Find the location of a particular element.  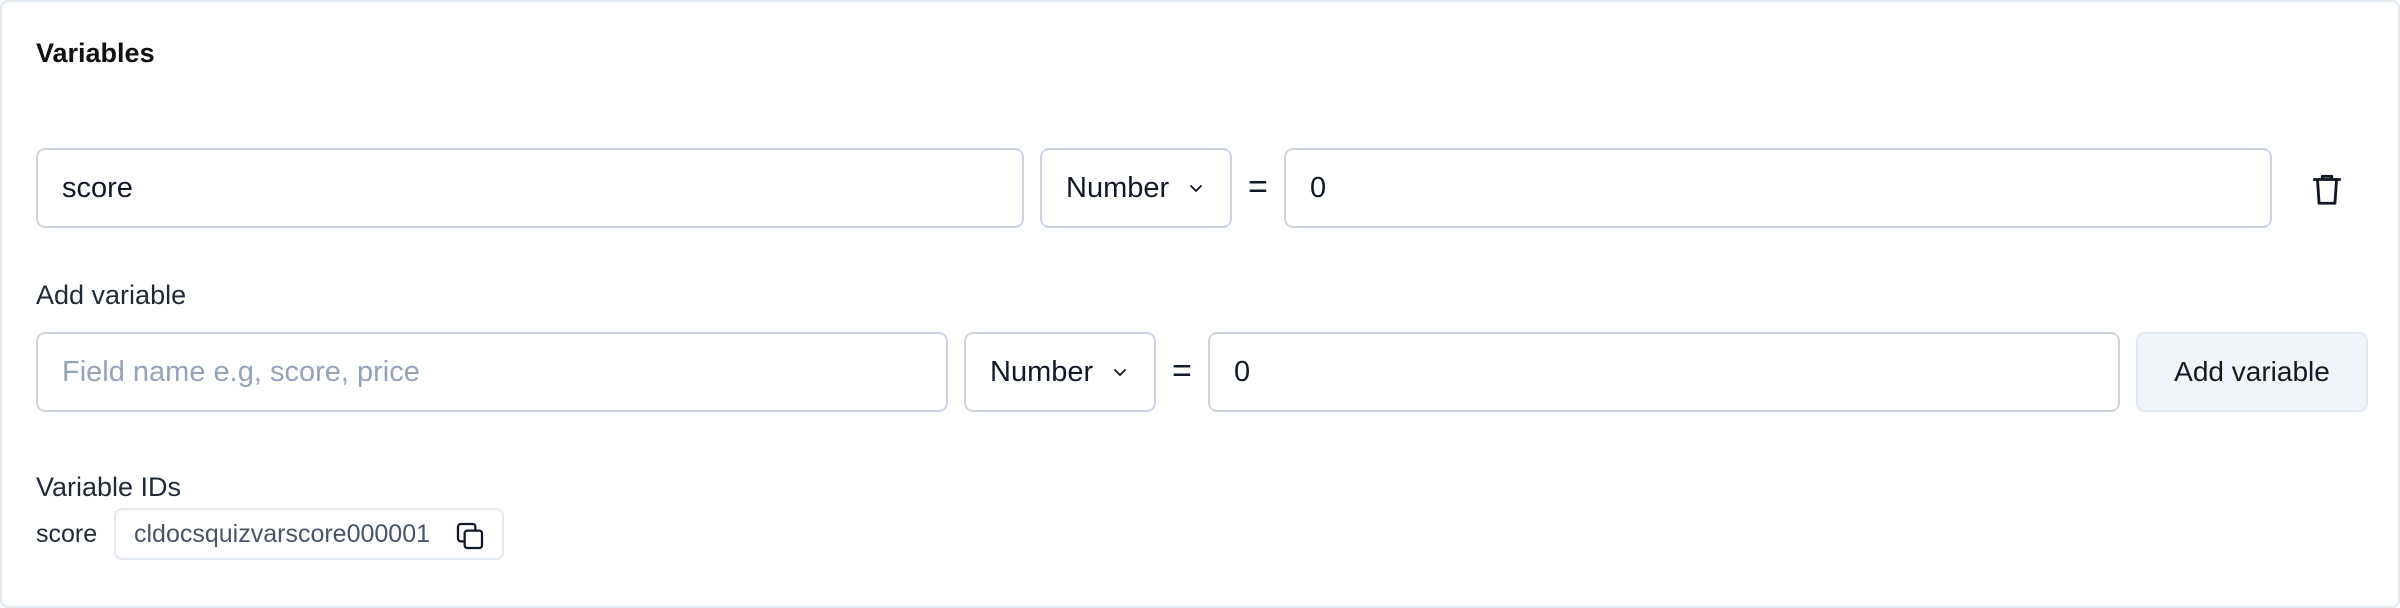

variable-type-select: Number is located at coordinates (1136, 188).